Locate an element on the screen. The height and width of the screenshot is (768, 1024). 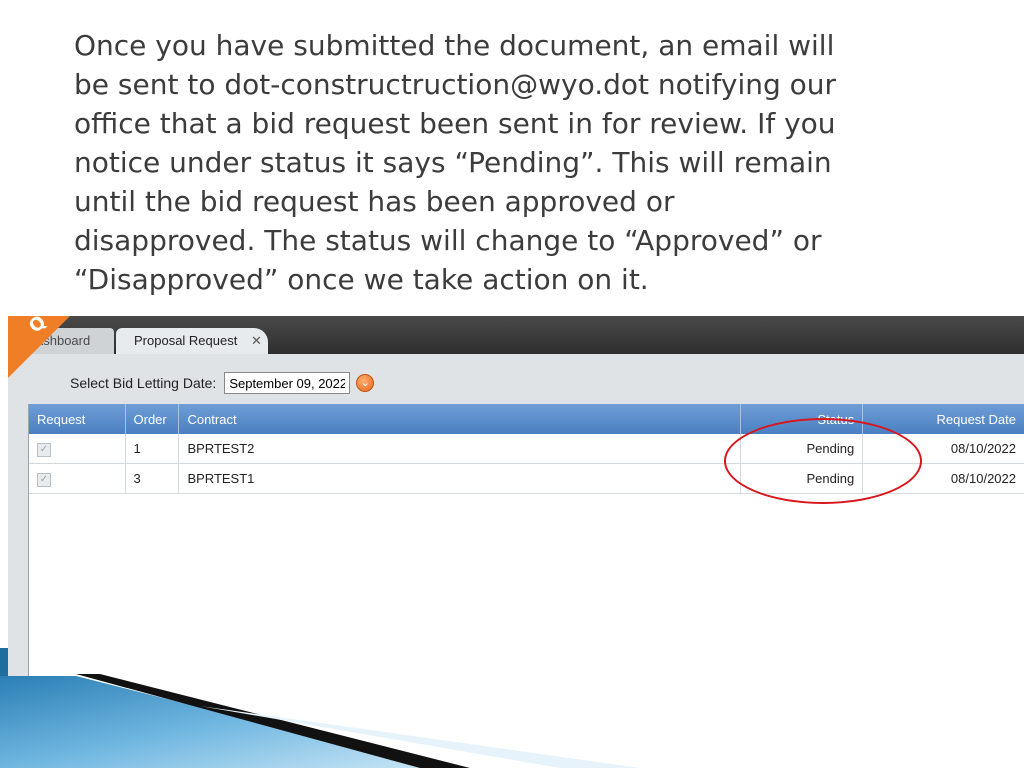
order-cell: 1 is located at coordinates (152, 449).